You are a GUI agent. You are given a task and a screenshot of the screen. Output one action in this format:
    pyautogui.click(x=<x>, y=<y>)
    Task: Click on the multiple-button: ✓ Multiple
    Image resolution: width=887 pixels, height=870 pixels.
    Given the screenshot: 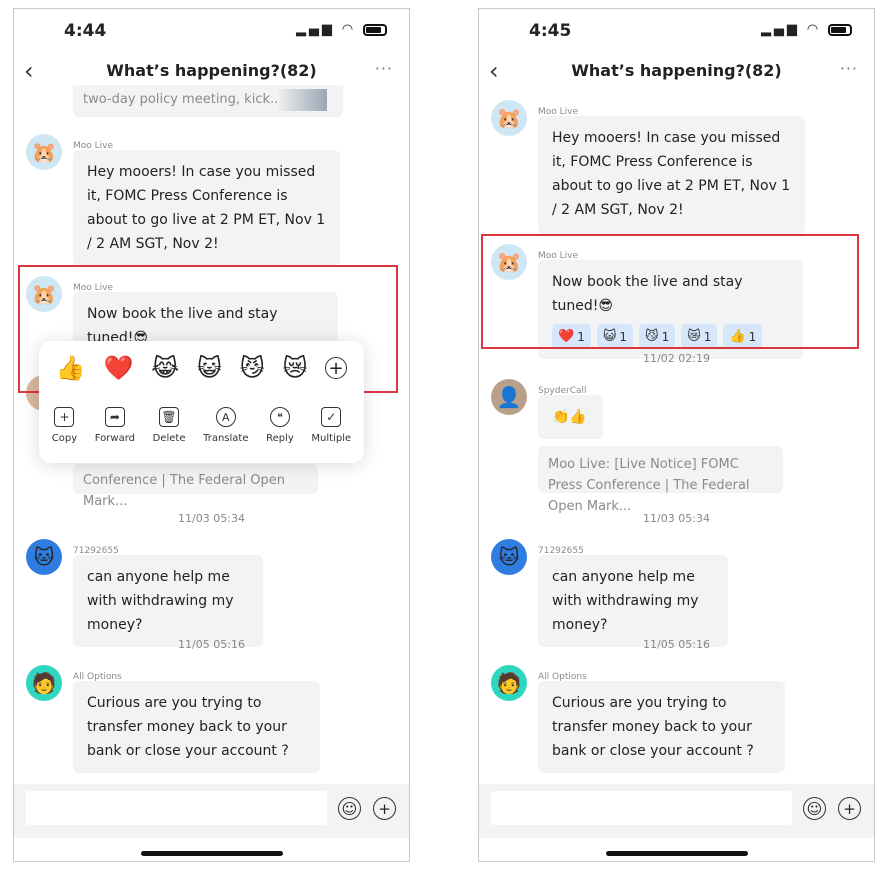 What is the action you would take?
    pyautogui.click(x=331, y=425)
    